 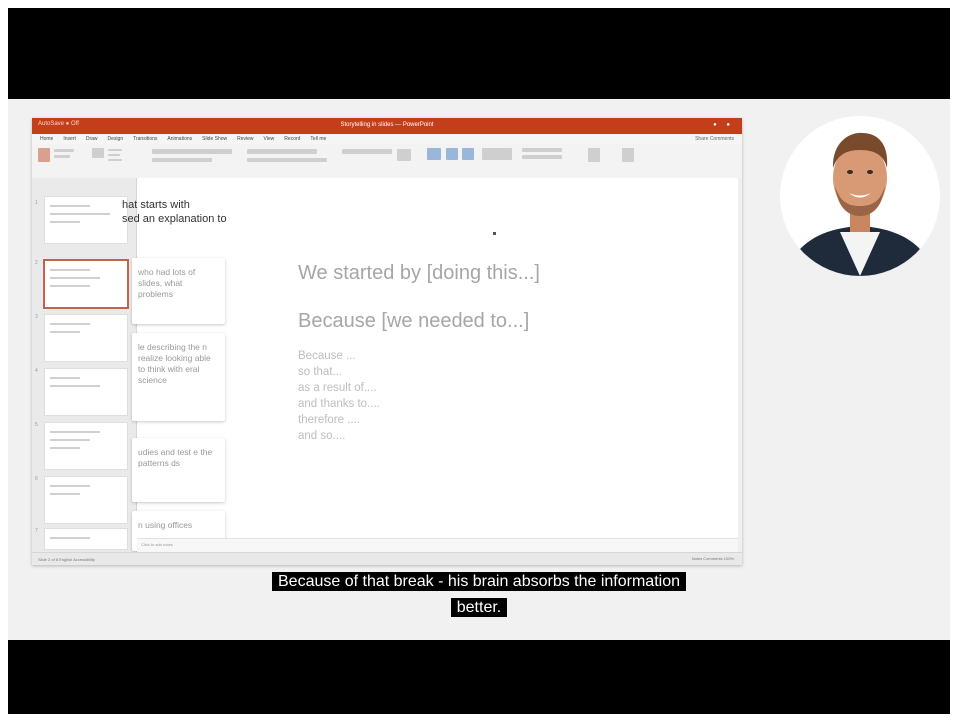 I want to click on presenter-image, so click(x=860, y=196).